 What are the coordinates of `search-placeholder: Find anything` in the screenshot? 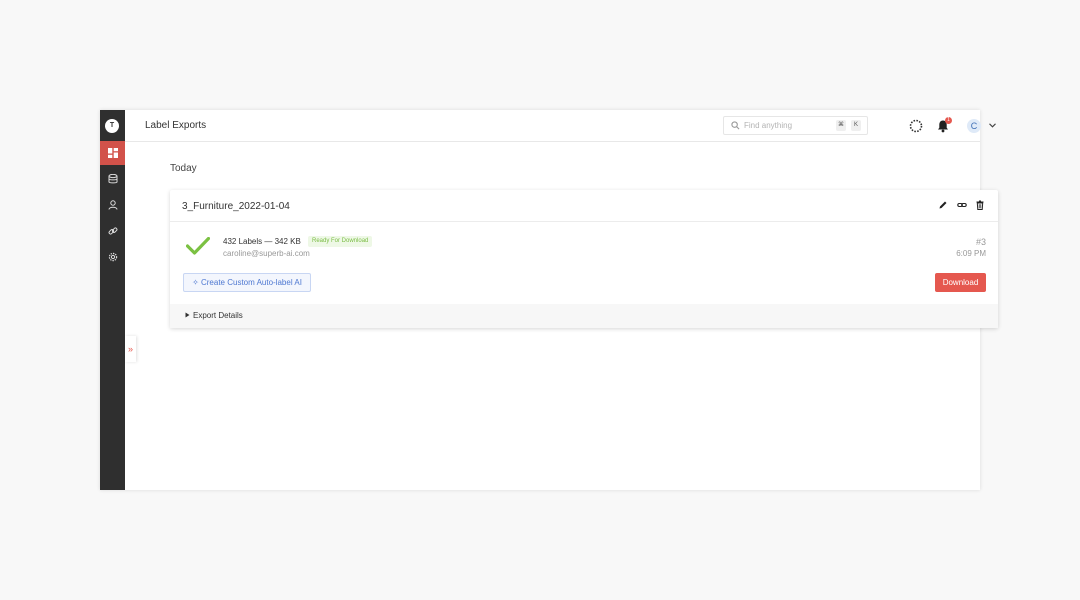 It's located at (768, 125).